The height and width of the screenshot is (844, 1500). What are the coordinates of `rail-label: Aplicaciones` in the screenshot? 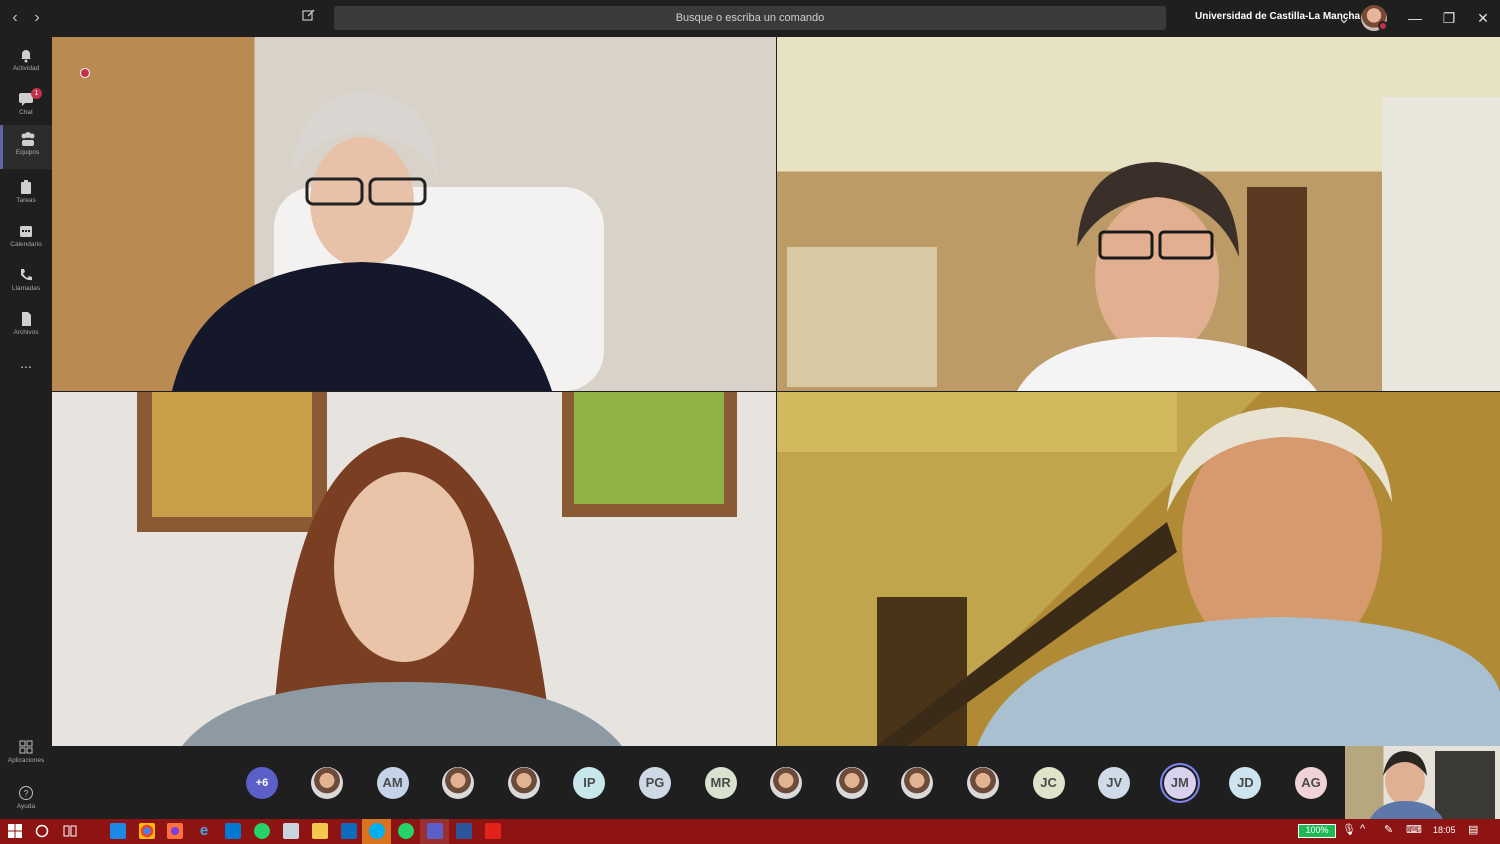 It's located at (26, 760).